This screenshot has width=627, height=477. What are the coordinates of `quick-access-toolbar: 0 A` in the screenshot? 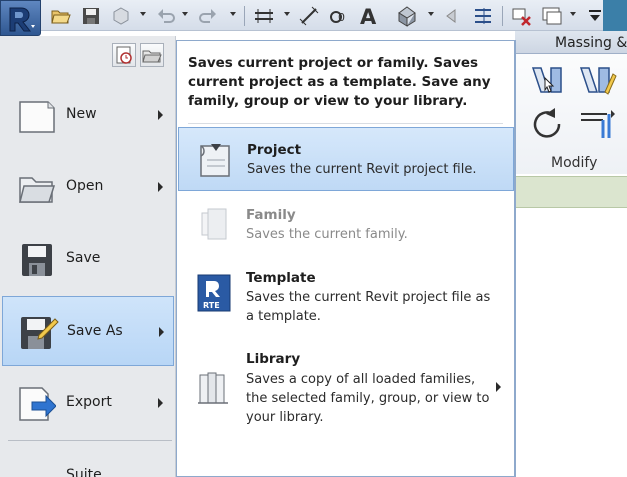 It's located at (313, 15).